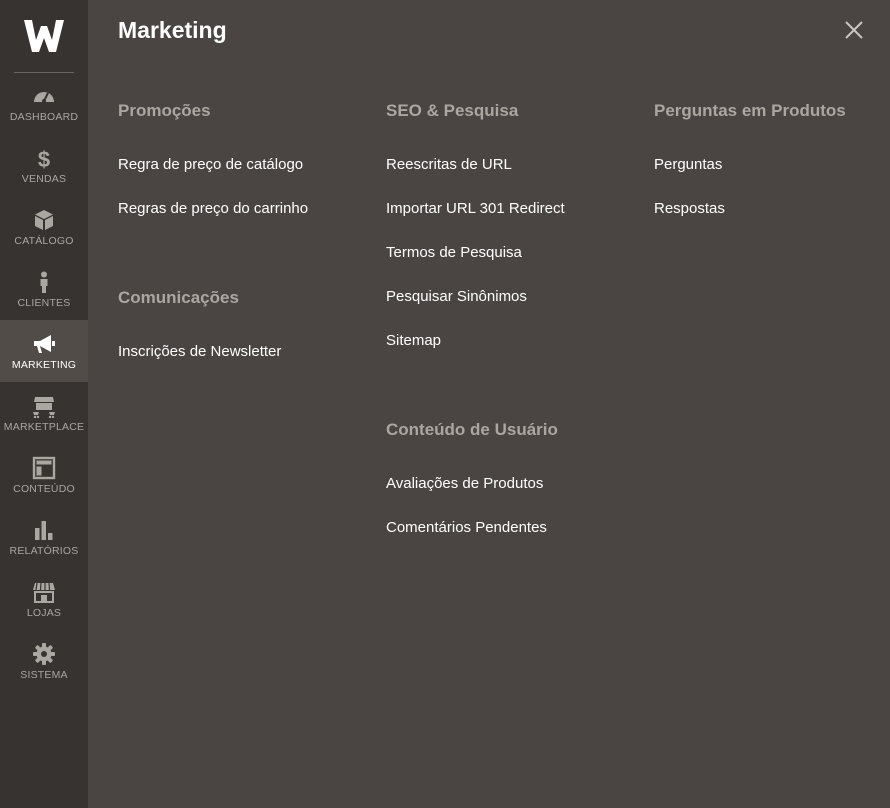  What do you see at coordinates (44, 612) in the screenshot?
I see `sidebar-item-label: Lojas` at bounding box center [44, 612].